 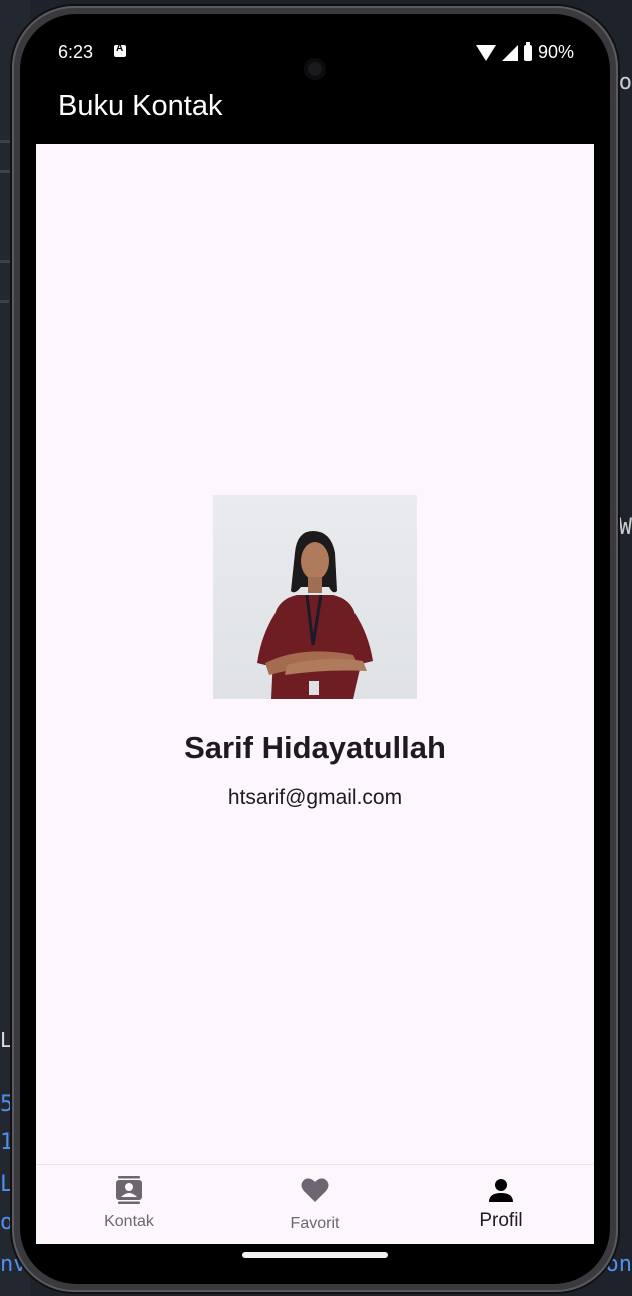 What do you see at coordinates (76, 52) in the screenshot?
I see `status-time: 6:23` at bounding box center [76, 52].